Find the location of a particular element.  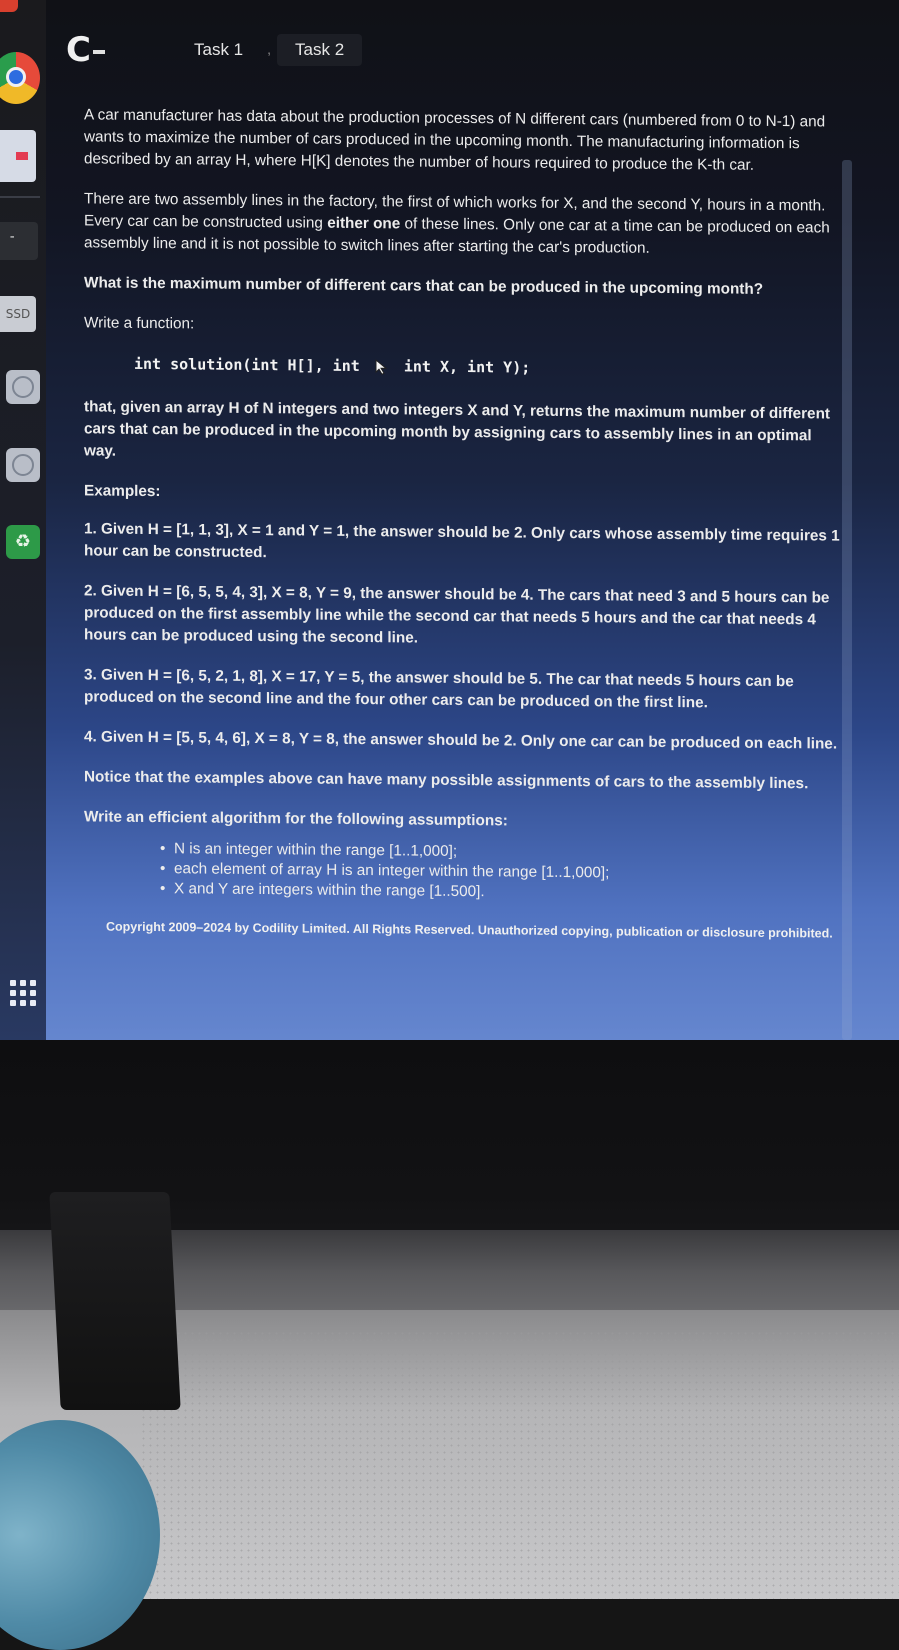

ssd-drive-icon: SSD is located at coordinates (18, 314).